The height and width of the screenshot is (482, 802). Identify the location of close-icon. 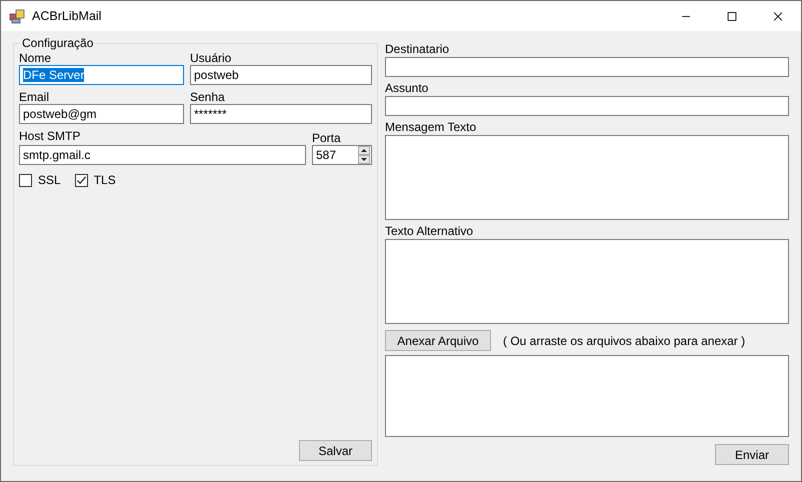
(778, 16).